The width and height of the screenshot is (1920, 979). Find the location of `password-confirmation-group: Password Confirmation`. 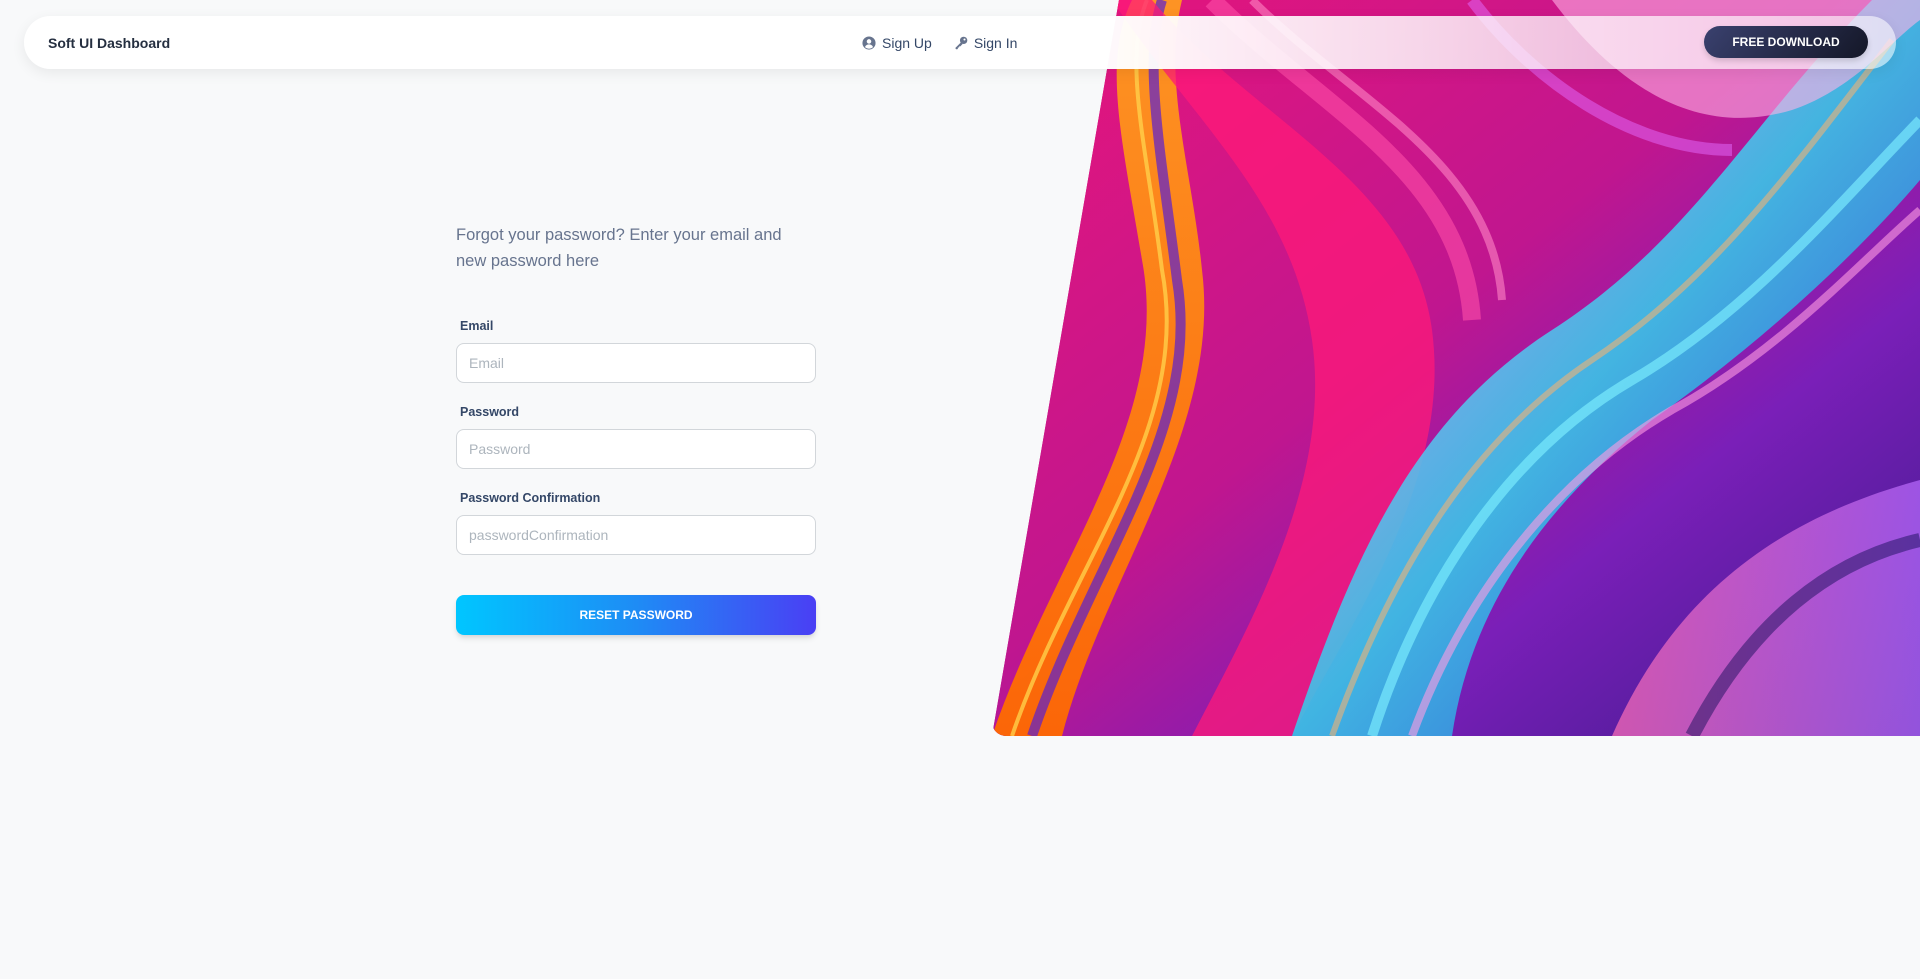

password-confirmation-group: Password Confirmation is located at coordinates (636, 523).